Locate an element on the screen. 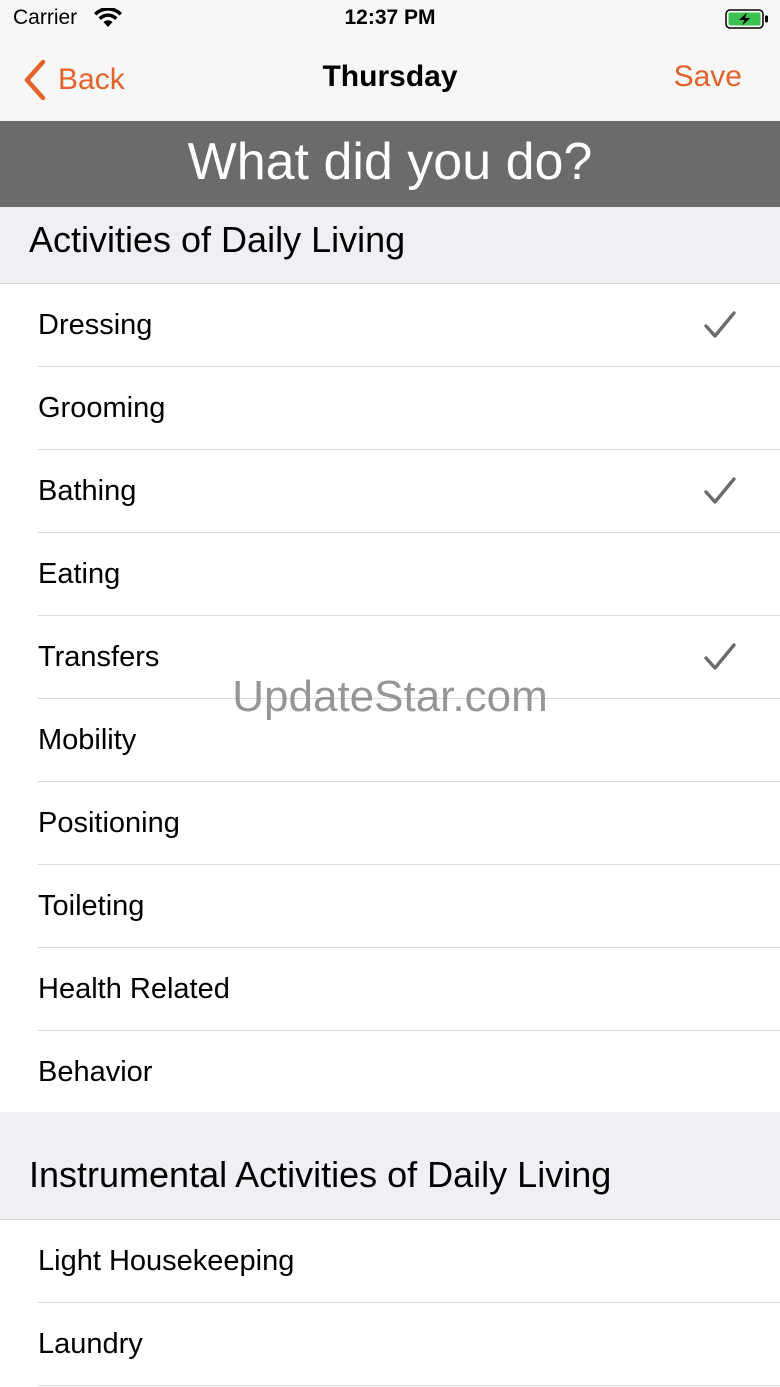  activity-label: Toileting is located at coordinates (91, 906).